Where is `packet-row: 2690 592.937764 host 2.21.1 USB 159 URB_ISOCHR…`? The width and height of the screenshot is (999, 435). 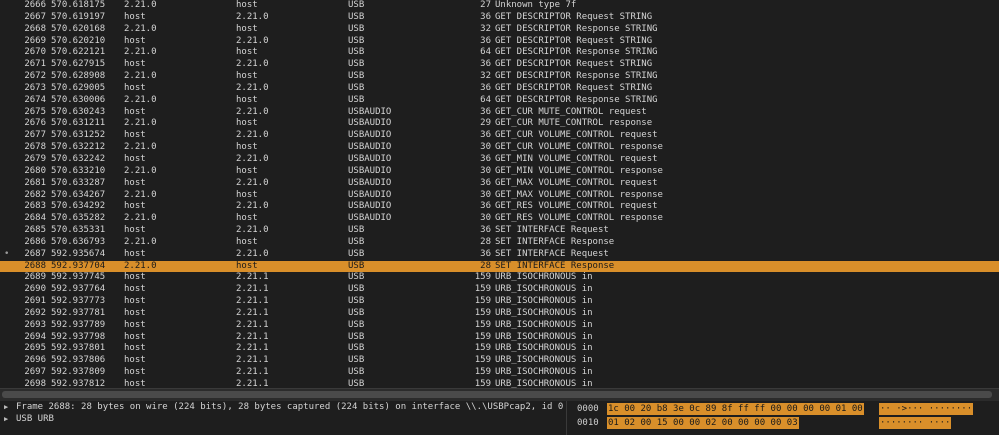
packet-row: 2690 592.937764 host 2.21.1 USB 159 URB_ISOCHR… is located at coordinates (499, 290).